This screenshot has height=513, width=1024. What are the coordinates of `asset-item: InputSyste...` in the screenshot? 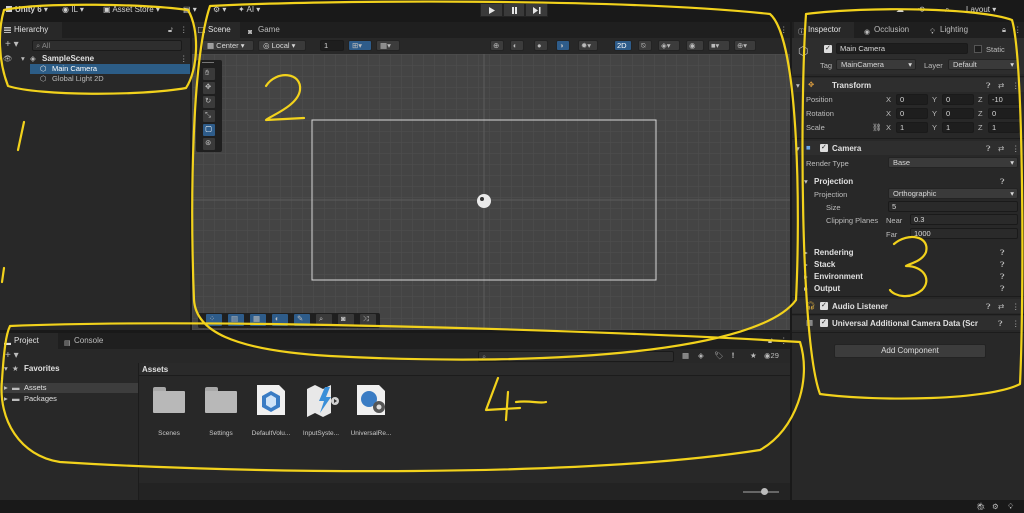 It's located at (321, 411).